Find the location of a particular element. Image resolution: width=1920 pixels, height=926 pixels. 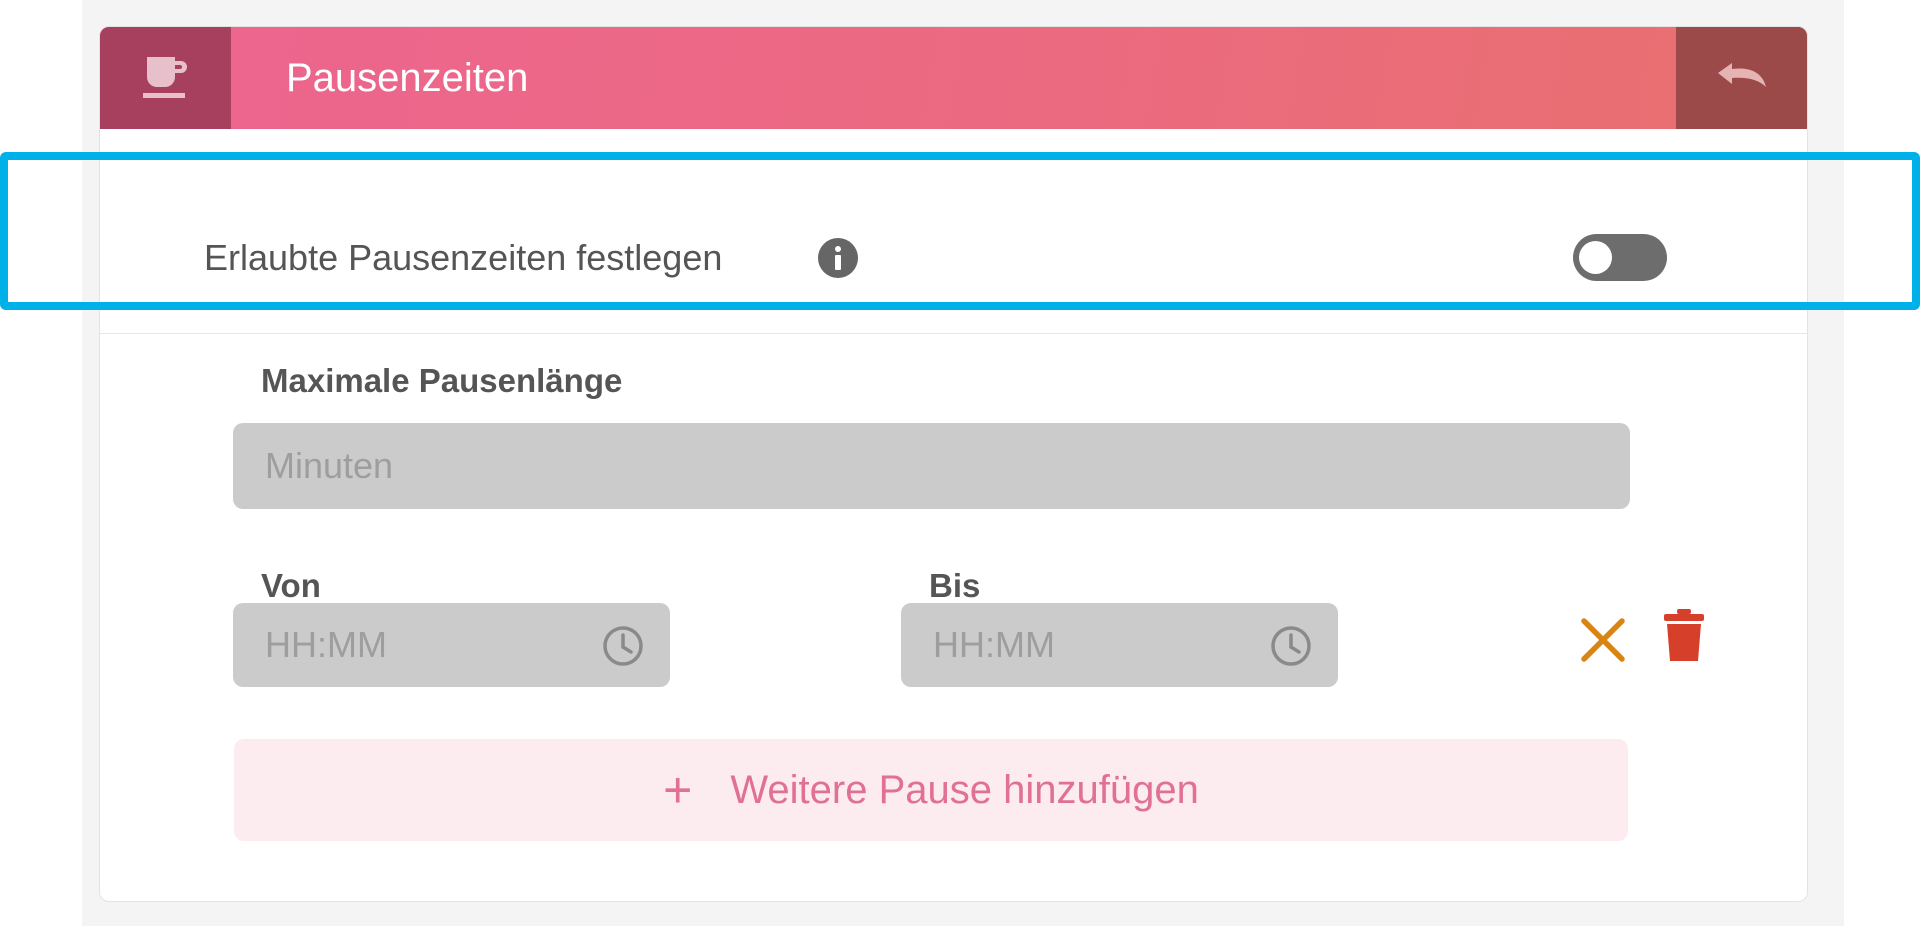

add-pause-button: + Weitere Pause hinzufügen is located at coordinates (931, 790).